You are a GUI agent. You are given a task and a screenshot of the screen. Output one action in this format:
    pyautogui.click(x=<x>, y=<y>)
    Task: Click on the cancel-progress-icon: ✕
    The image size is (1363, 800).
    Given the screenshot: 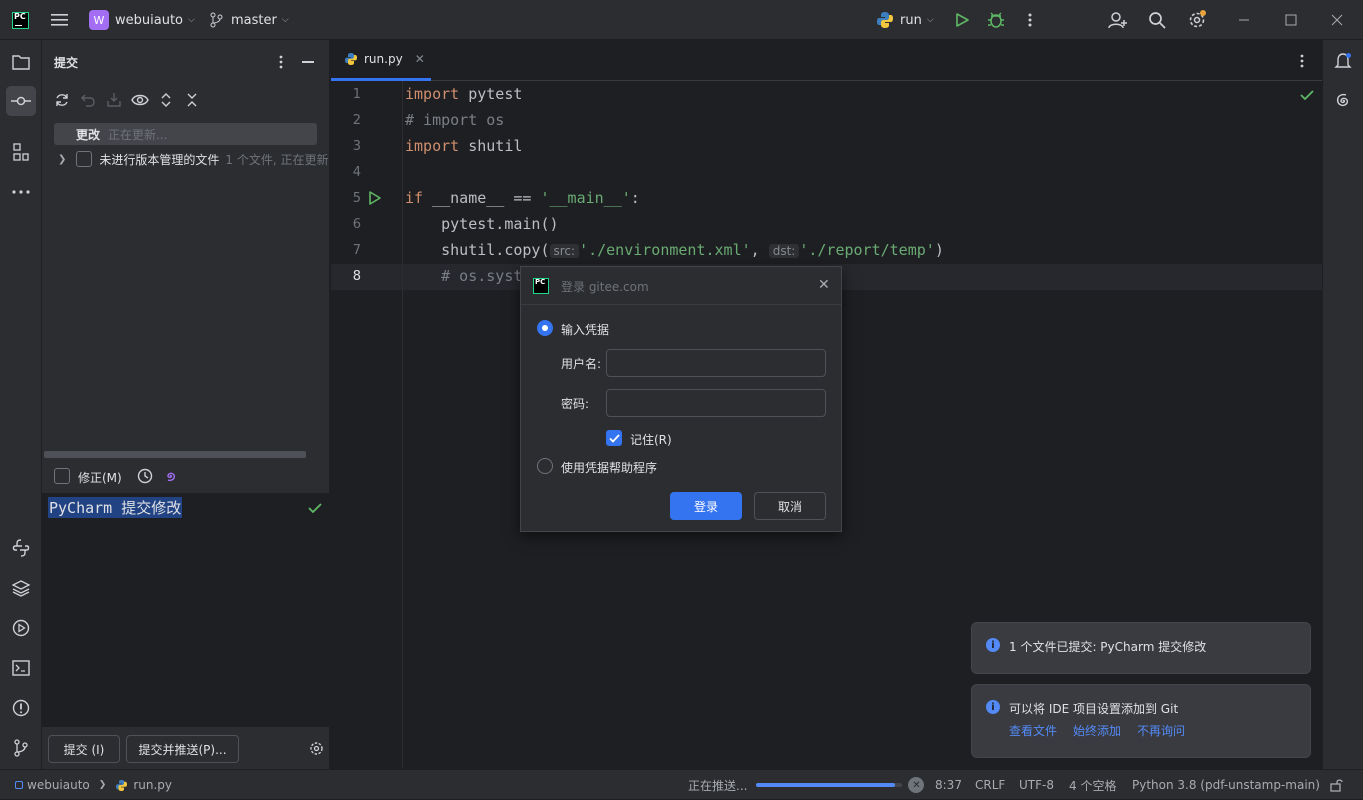 What is the action you would take?
    pyautogui.click(x=916, y=785)
    